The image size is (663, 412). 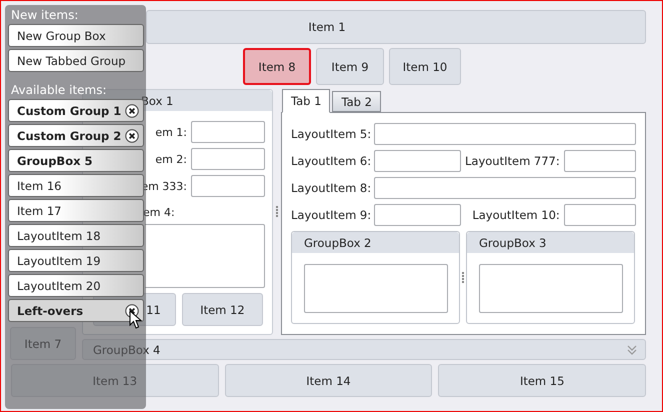 What do you see at coordinates (159, 212) in the screenshot?
I see `field-label: em 4:` at bounding box center [159, 212].